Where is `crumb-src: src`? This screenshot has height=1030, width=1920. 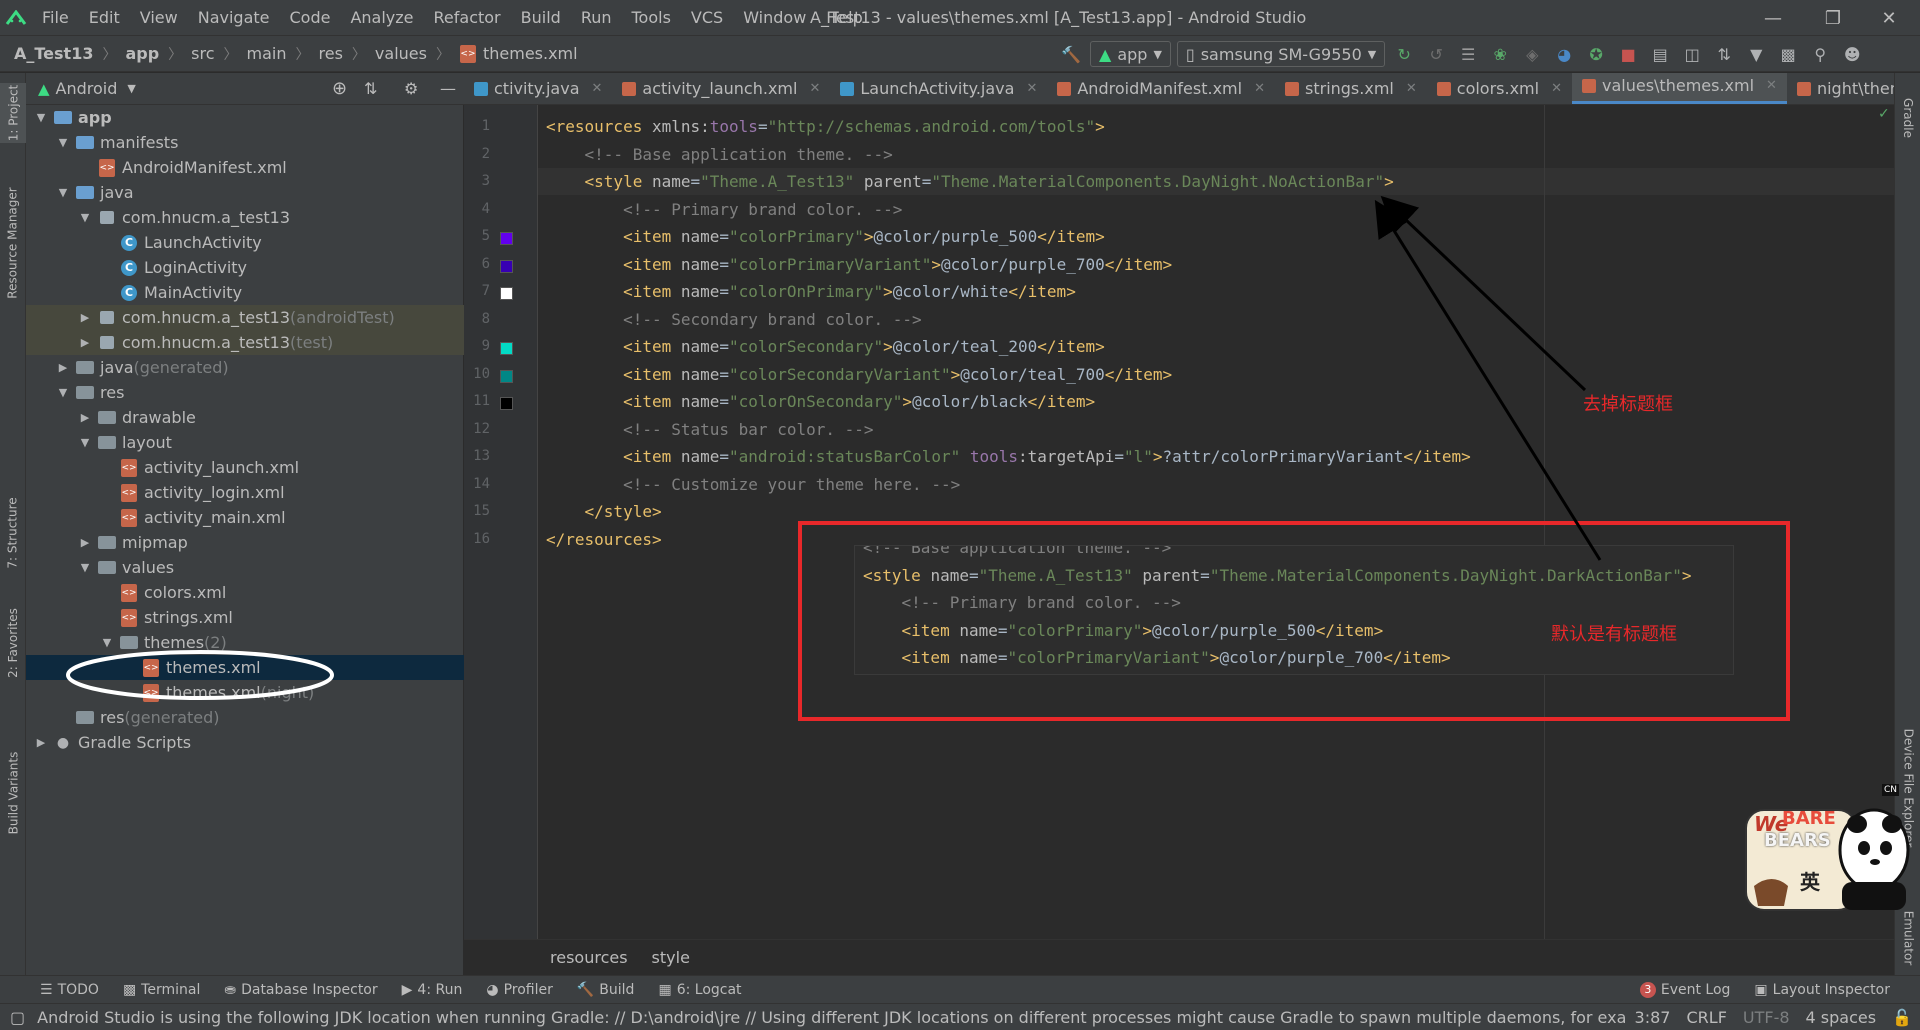 crumb-src: src is located at coordinates (202, 53).